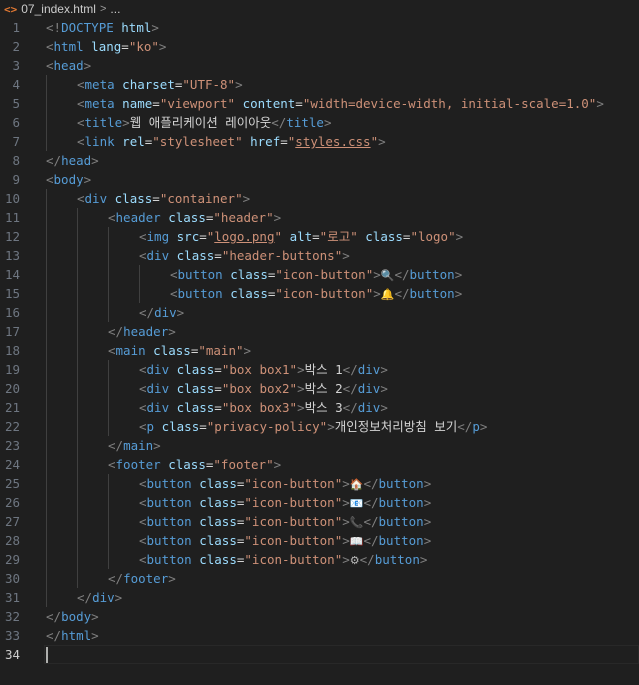 The image size is (639, 685). I want to click on code-text: <button class="icon-button">📧</button>, so click(285, 502).